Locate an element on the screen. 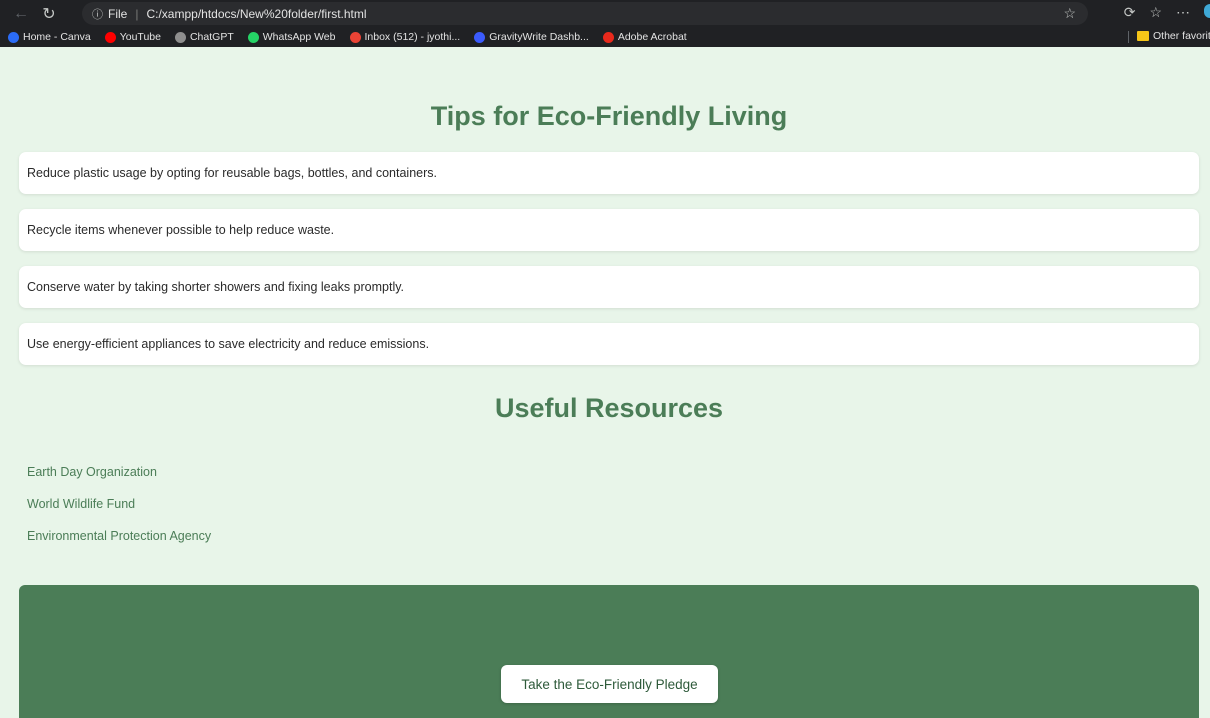 The image size is (1210, 718). bookmark-canva: Home - Canva is located at coordinates (49, 37).